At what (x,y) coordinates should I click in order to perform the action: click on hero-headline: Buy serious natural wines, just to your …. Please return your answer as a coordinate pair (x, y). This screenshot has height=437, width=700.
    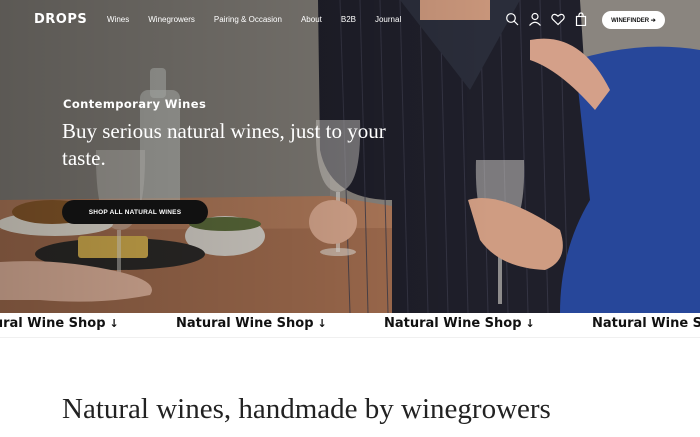
    Looking at the image, I should click on (224, 144).